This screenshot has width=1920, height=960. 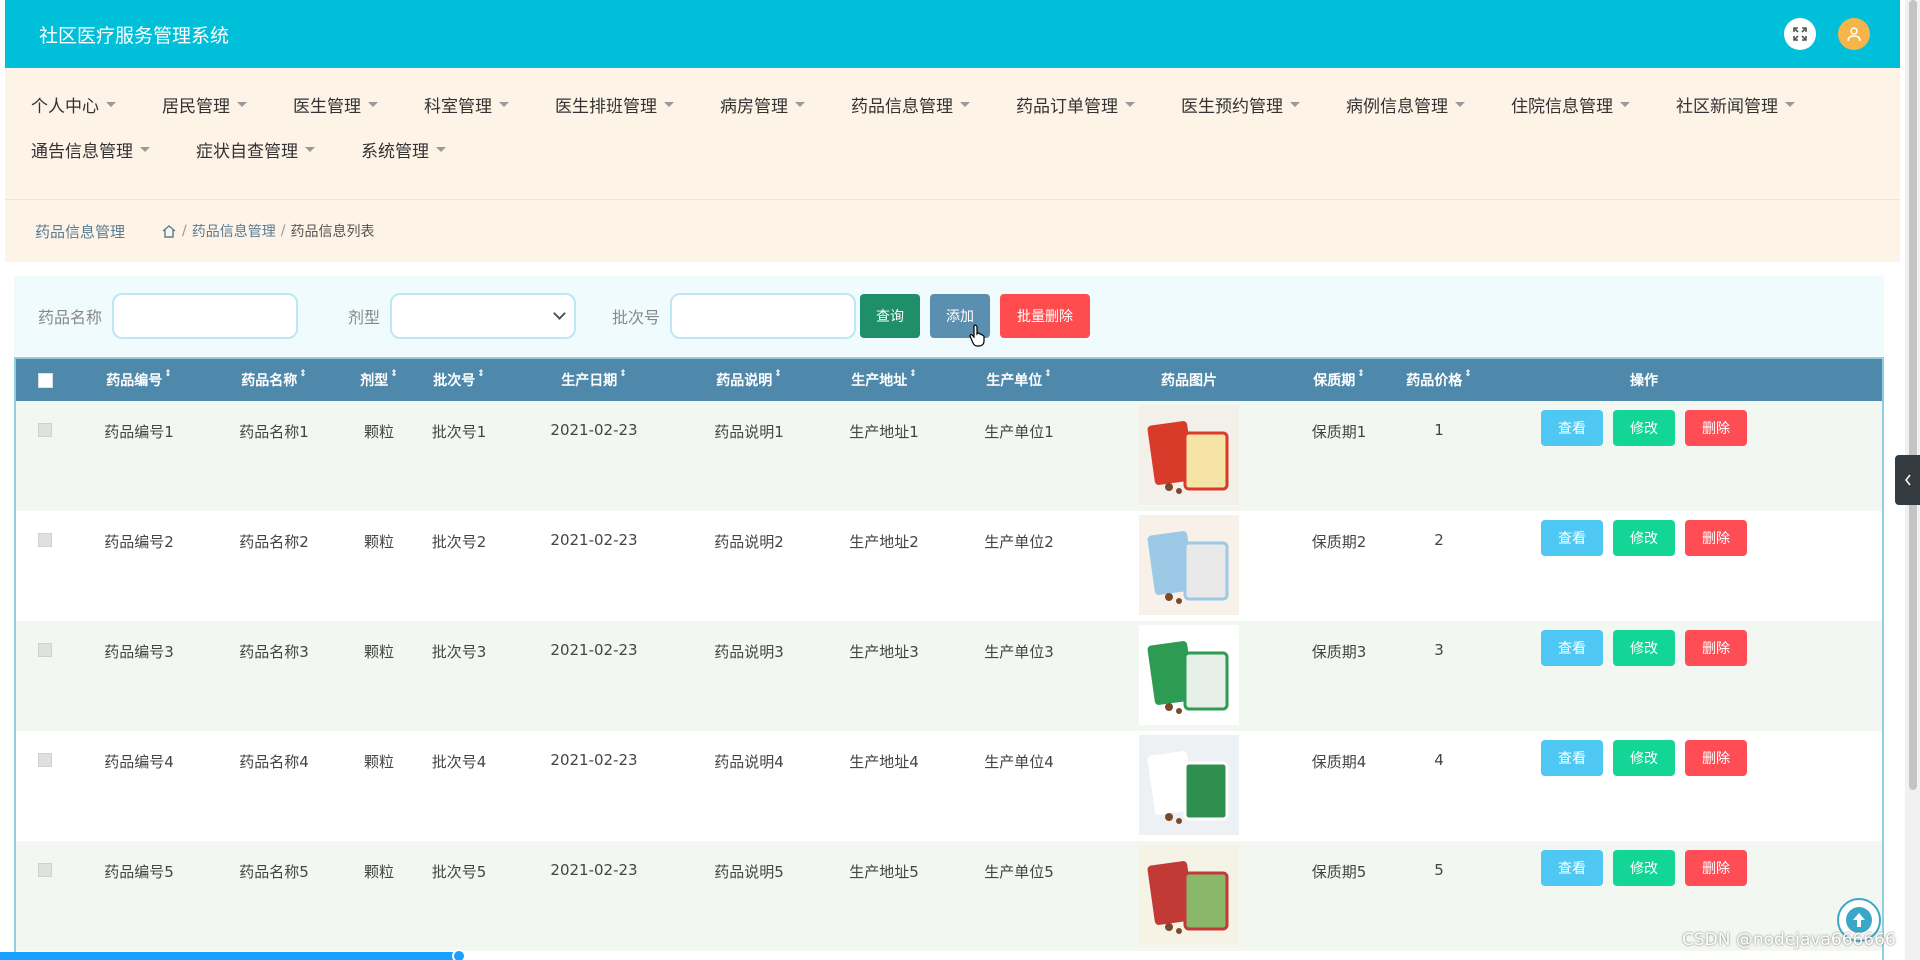 I want to click on nav-item-row1-1: 居民管理, so click(x=204, y=104).